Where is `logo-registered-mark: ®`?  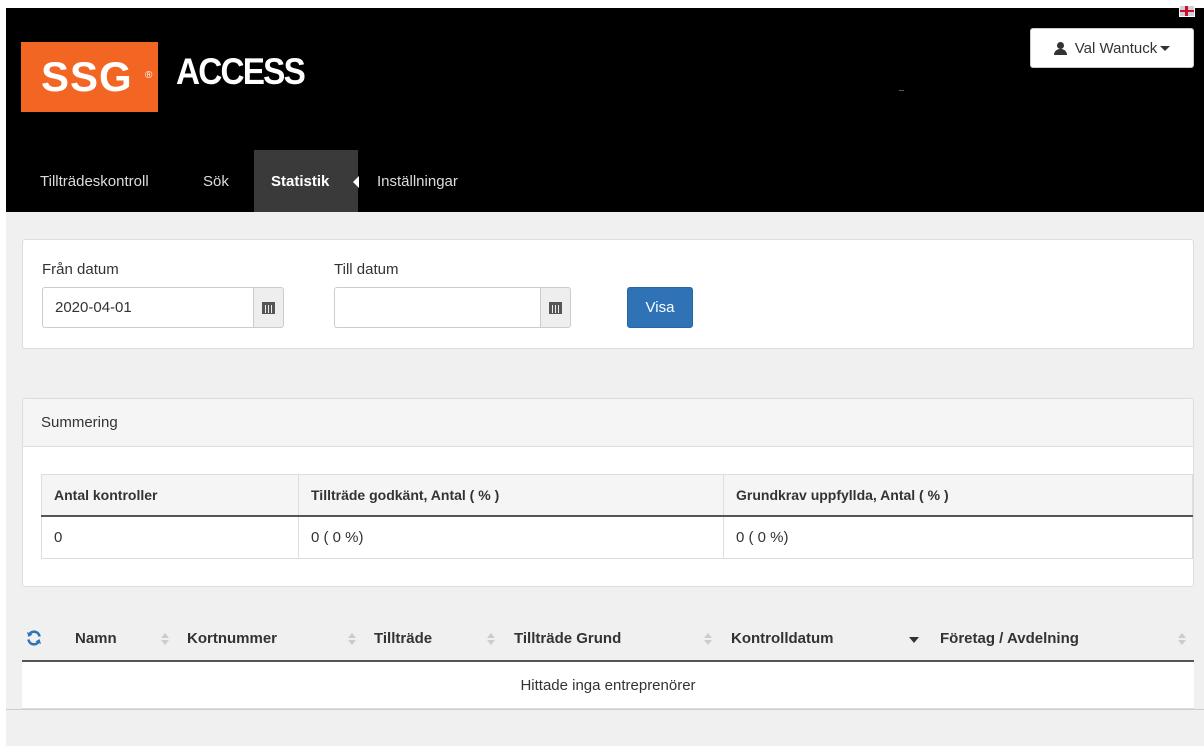
logo-registered-mark: ® is located at coordinates (149, 75).